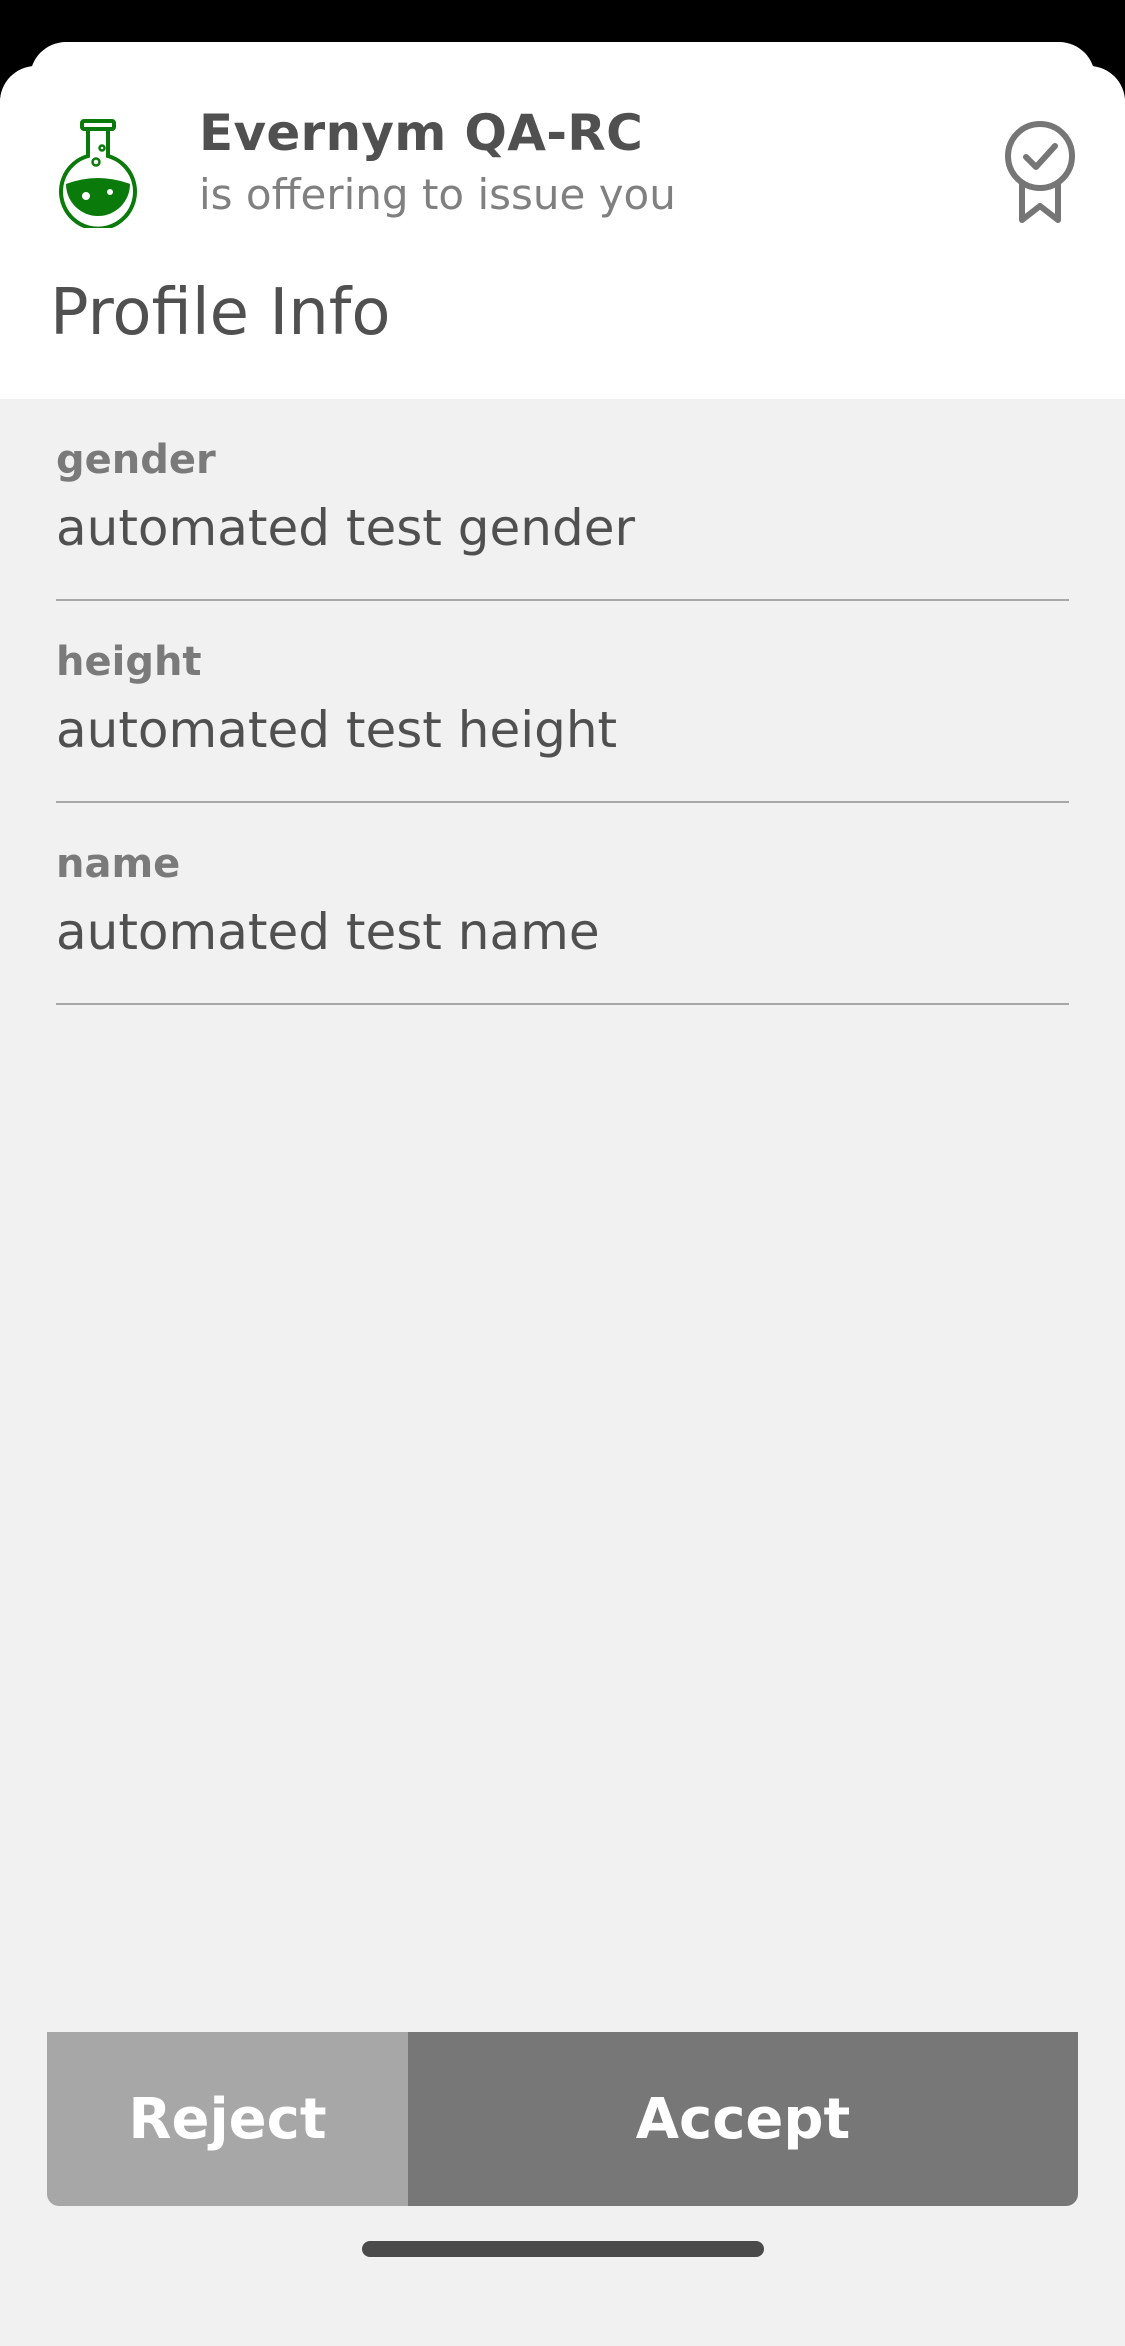  Describe the element at coordinates (118, 864) in the screenshot. I see `attribute-label: name` at that location.